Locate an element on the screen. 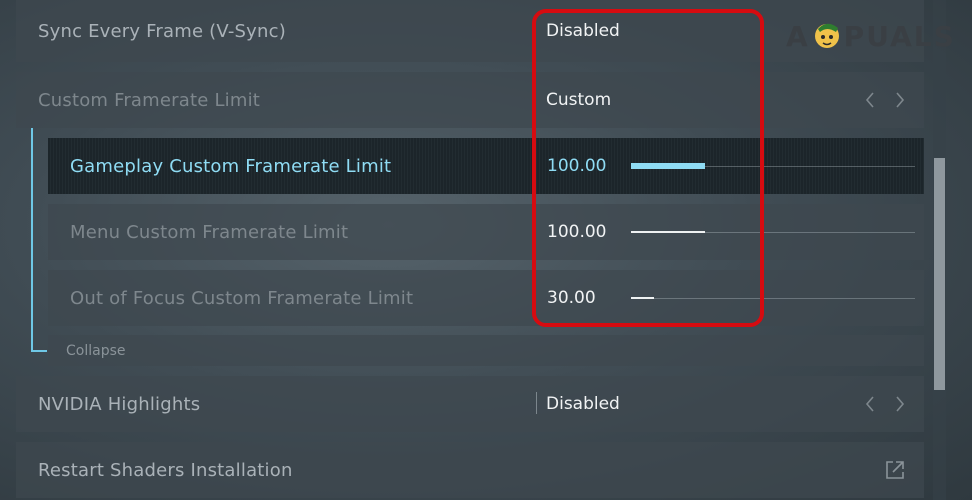 The width and height of the screenshot is (972, 500). value-divider is located at coordinates (536, 403).